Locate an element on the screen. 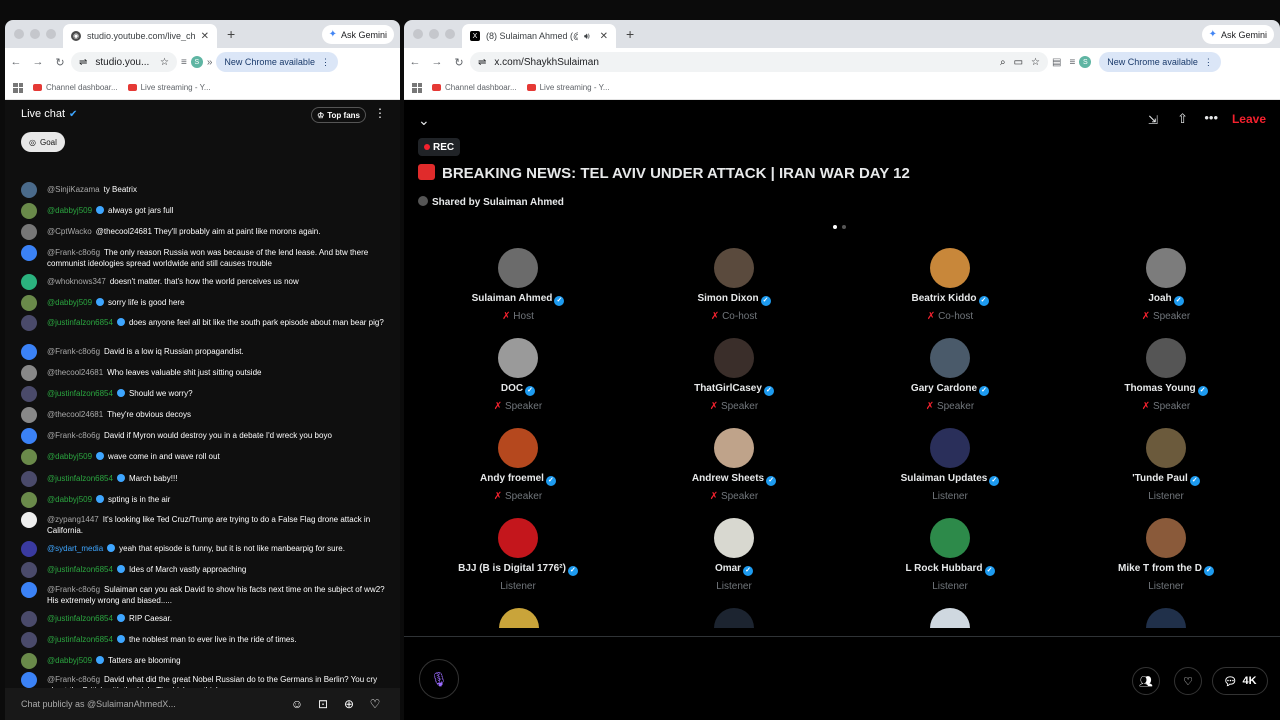 Image resolution: width=1280 pixels, height=720 pixels. participant: Mike T from the D ✓ Listener is located at coordinates (1166, 555).